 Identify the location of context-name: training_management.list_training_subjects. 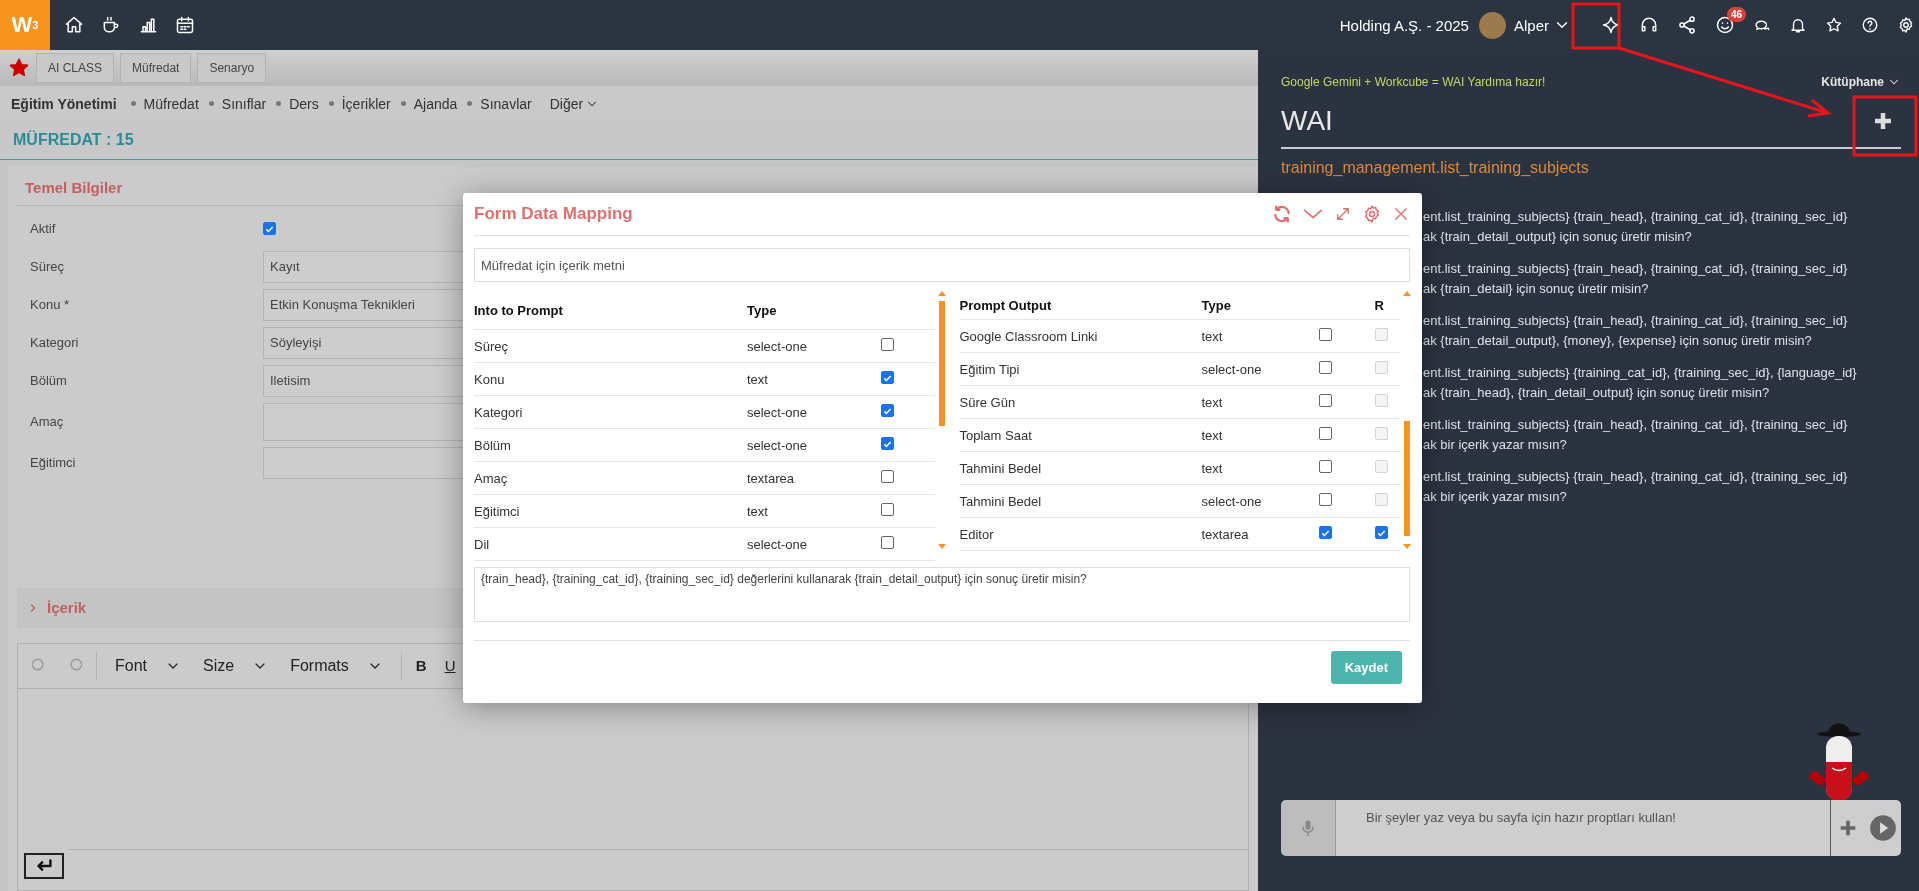
(1435, 168).